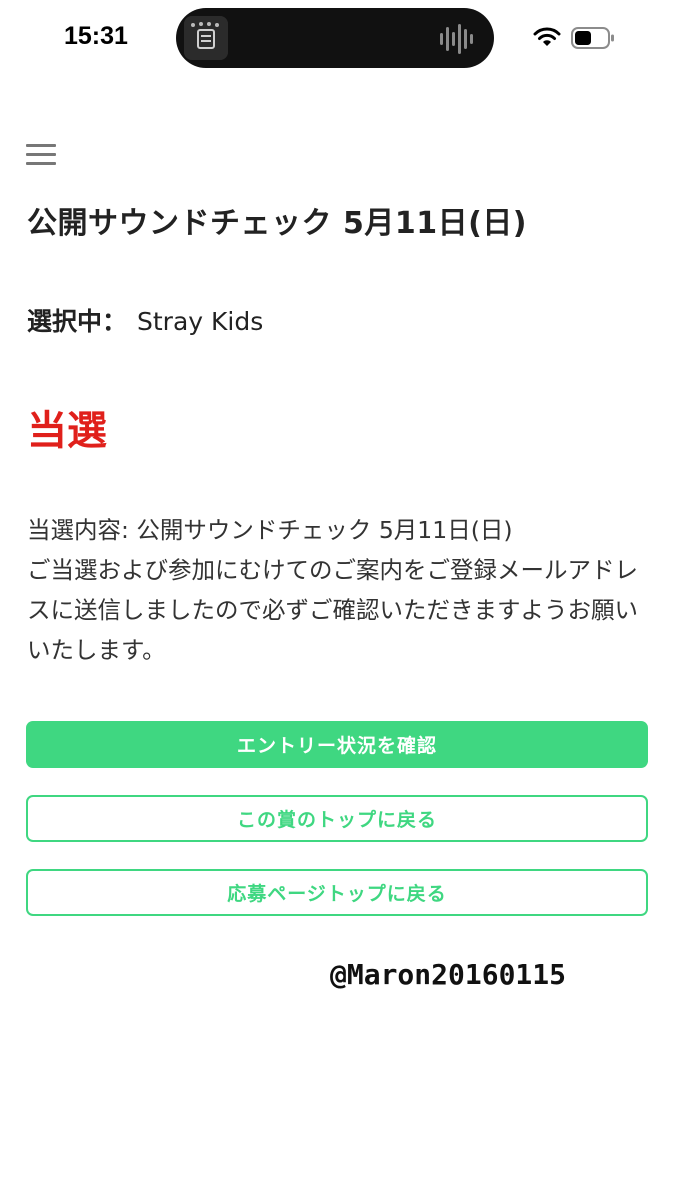  Describe the element at coordinates (67, 431) in the screenshot. I see `lottery-result-badge: 当選` at that location.